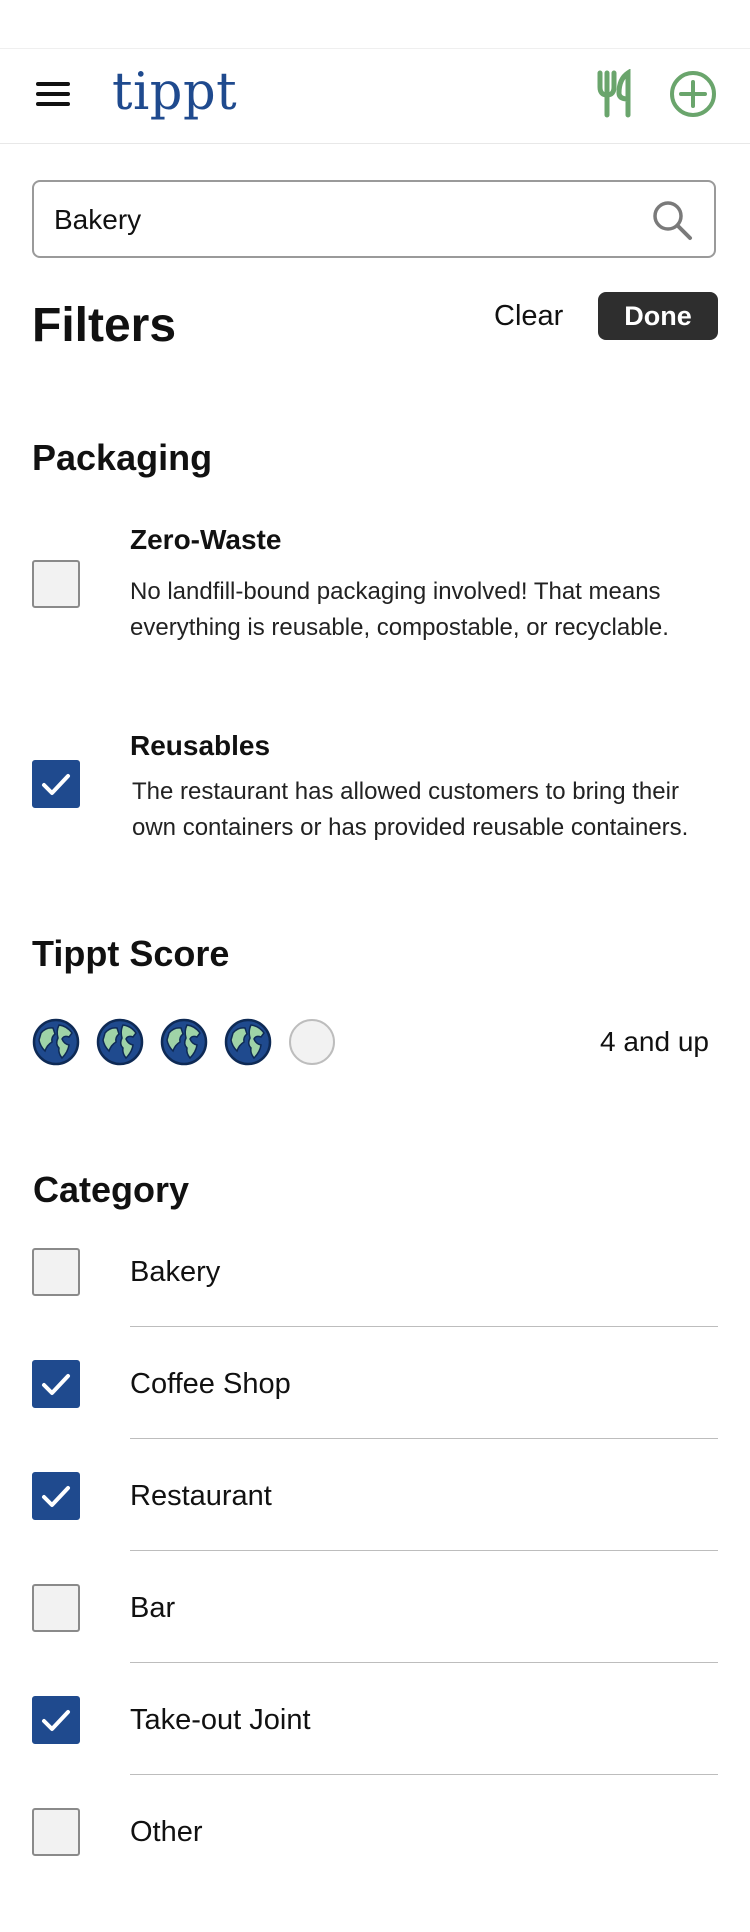 The image size is (750, 1932). I want to click on globe-empty-icon, so click(312, 1042).